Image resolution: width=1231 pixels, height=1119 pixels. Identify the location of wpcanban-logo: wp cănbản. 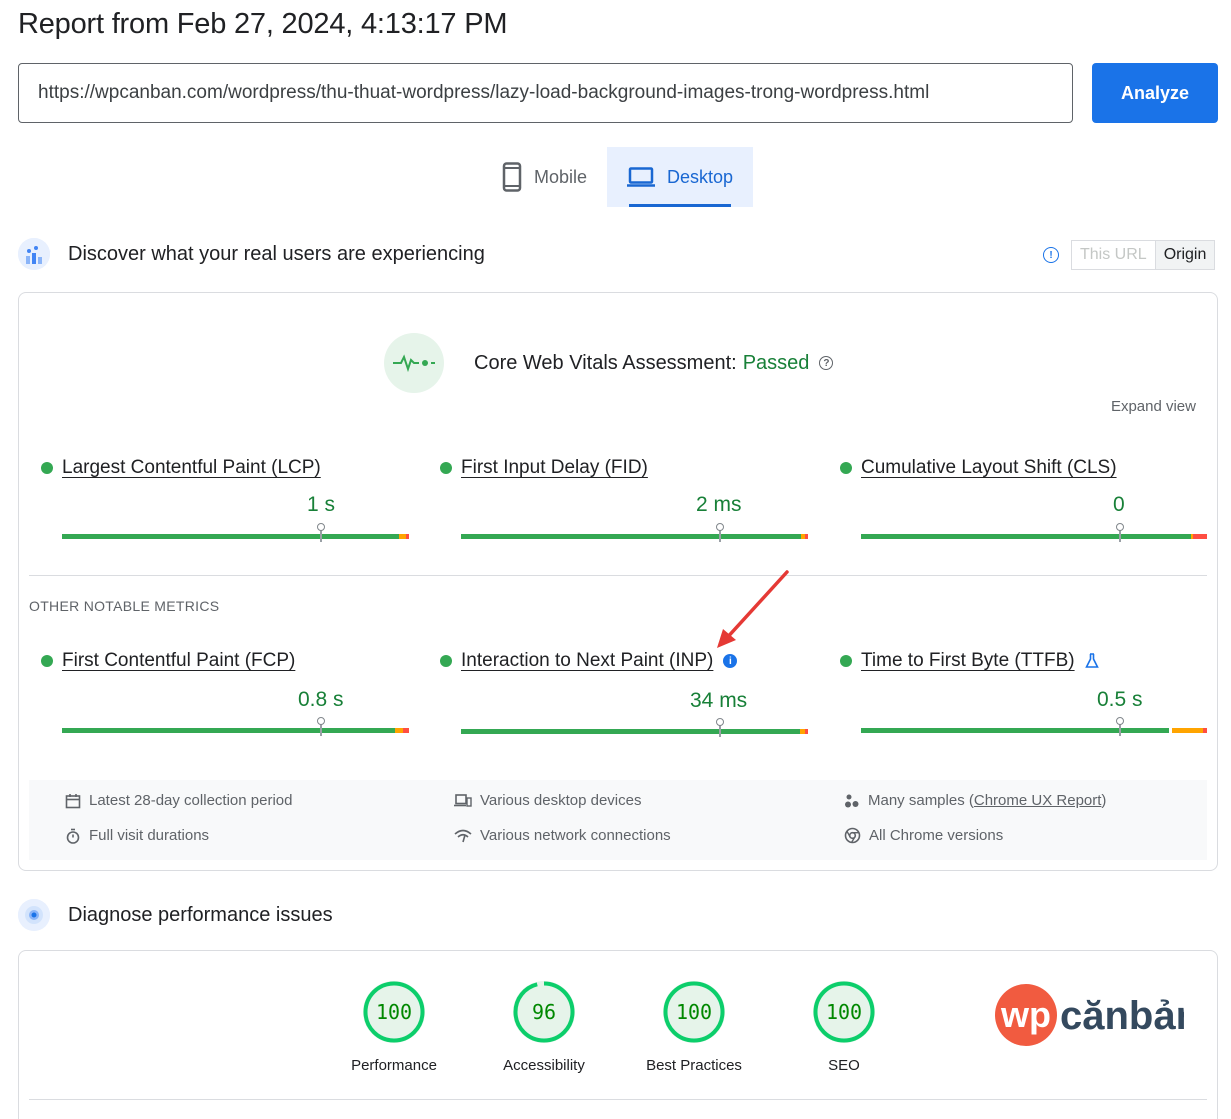
(1089, 1015).